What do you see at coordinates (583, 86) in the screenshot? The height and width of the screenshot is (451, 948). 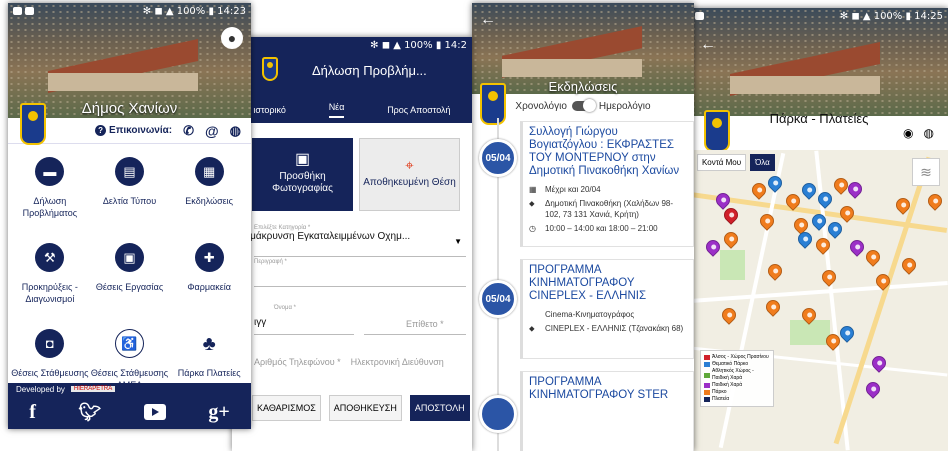 I see `page-title: Εκδηλώσεις` at bounding box center [583, 86].